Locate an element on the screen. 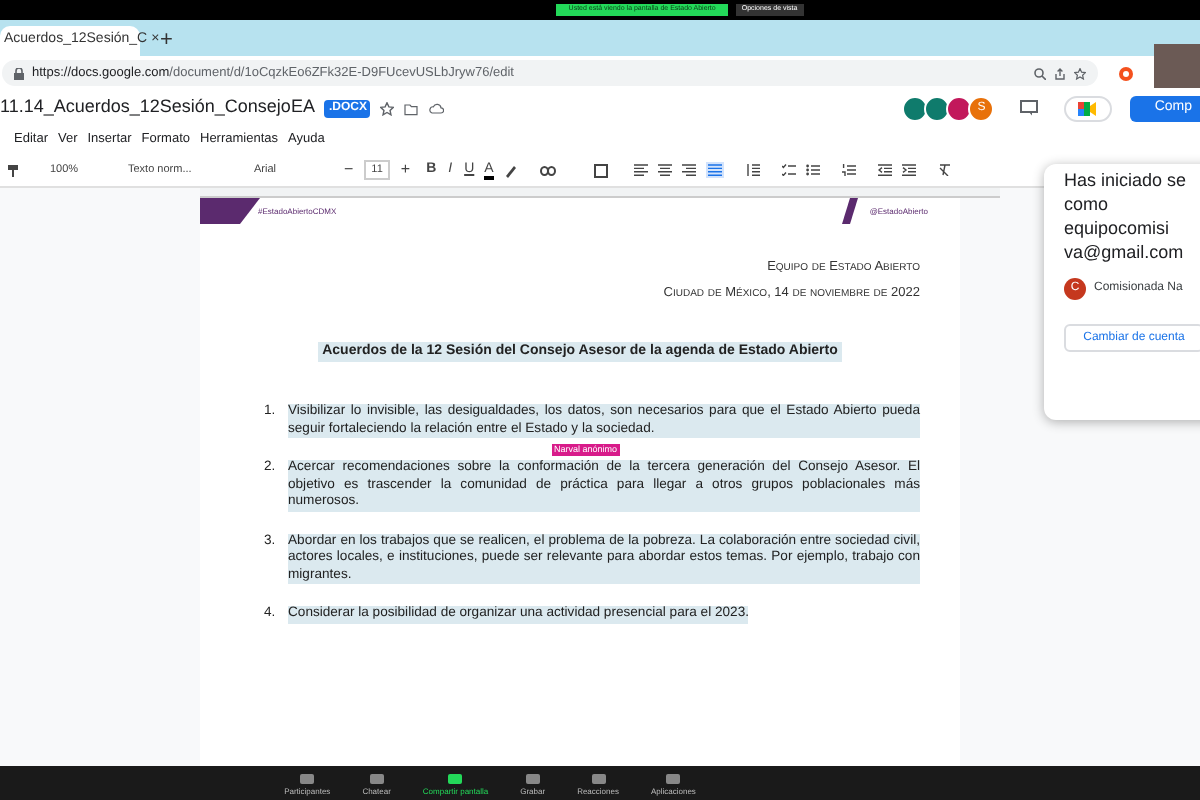 This screenshot has height=800, width=1200. indent-icon is located at coordinates (908, 170).